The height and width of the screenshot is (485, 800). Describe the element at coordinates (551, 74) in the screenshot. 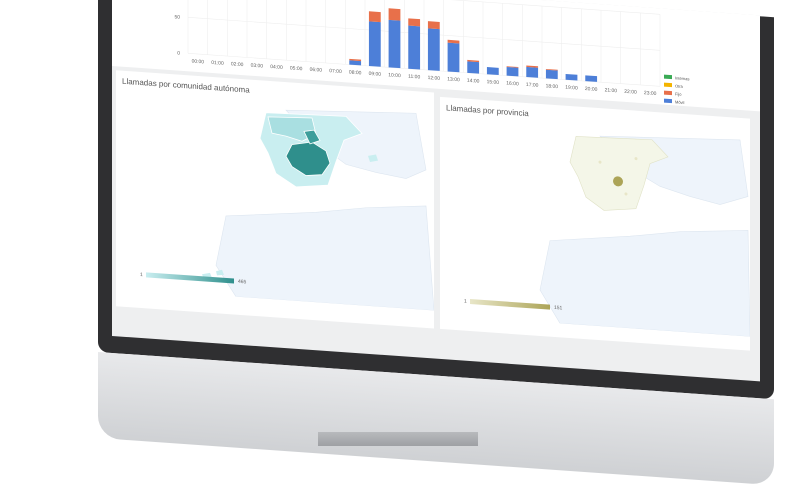

I see `bar-móvil-18:00` at that location.